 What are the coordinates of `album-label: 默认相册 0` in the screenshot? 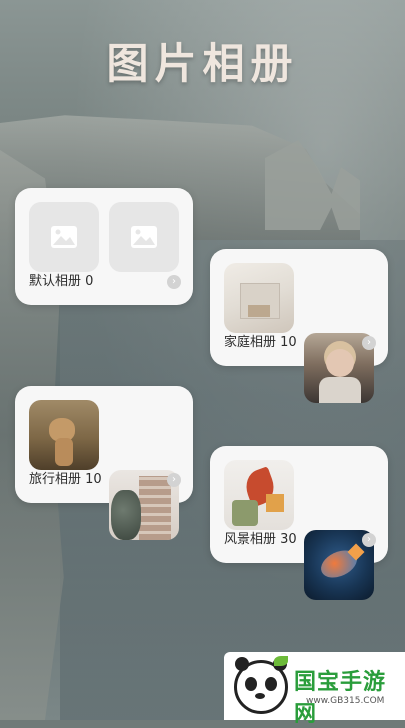 It's located at (61, 281).